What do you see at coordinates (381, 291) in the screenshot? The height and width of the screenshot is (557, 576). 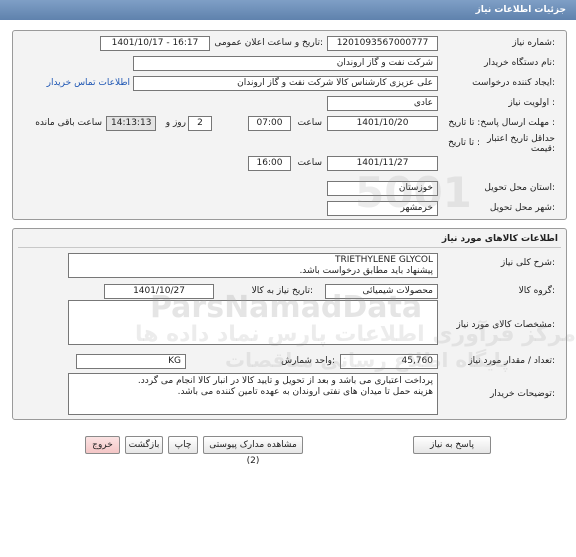 I see `goods-group-field: محصولات شیمیائی` at bounding box center [381, 291].